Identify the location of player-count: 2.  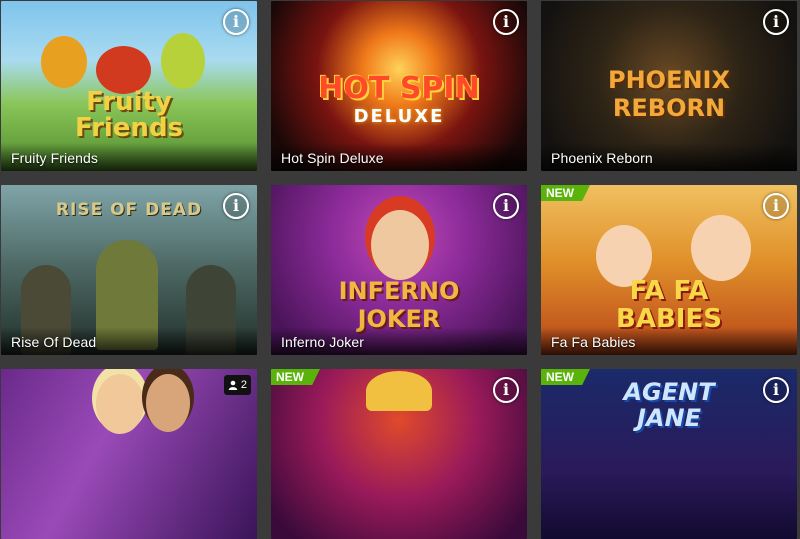
(243, 385).